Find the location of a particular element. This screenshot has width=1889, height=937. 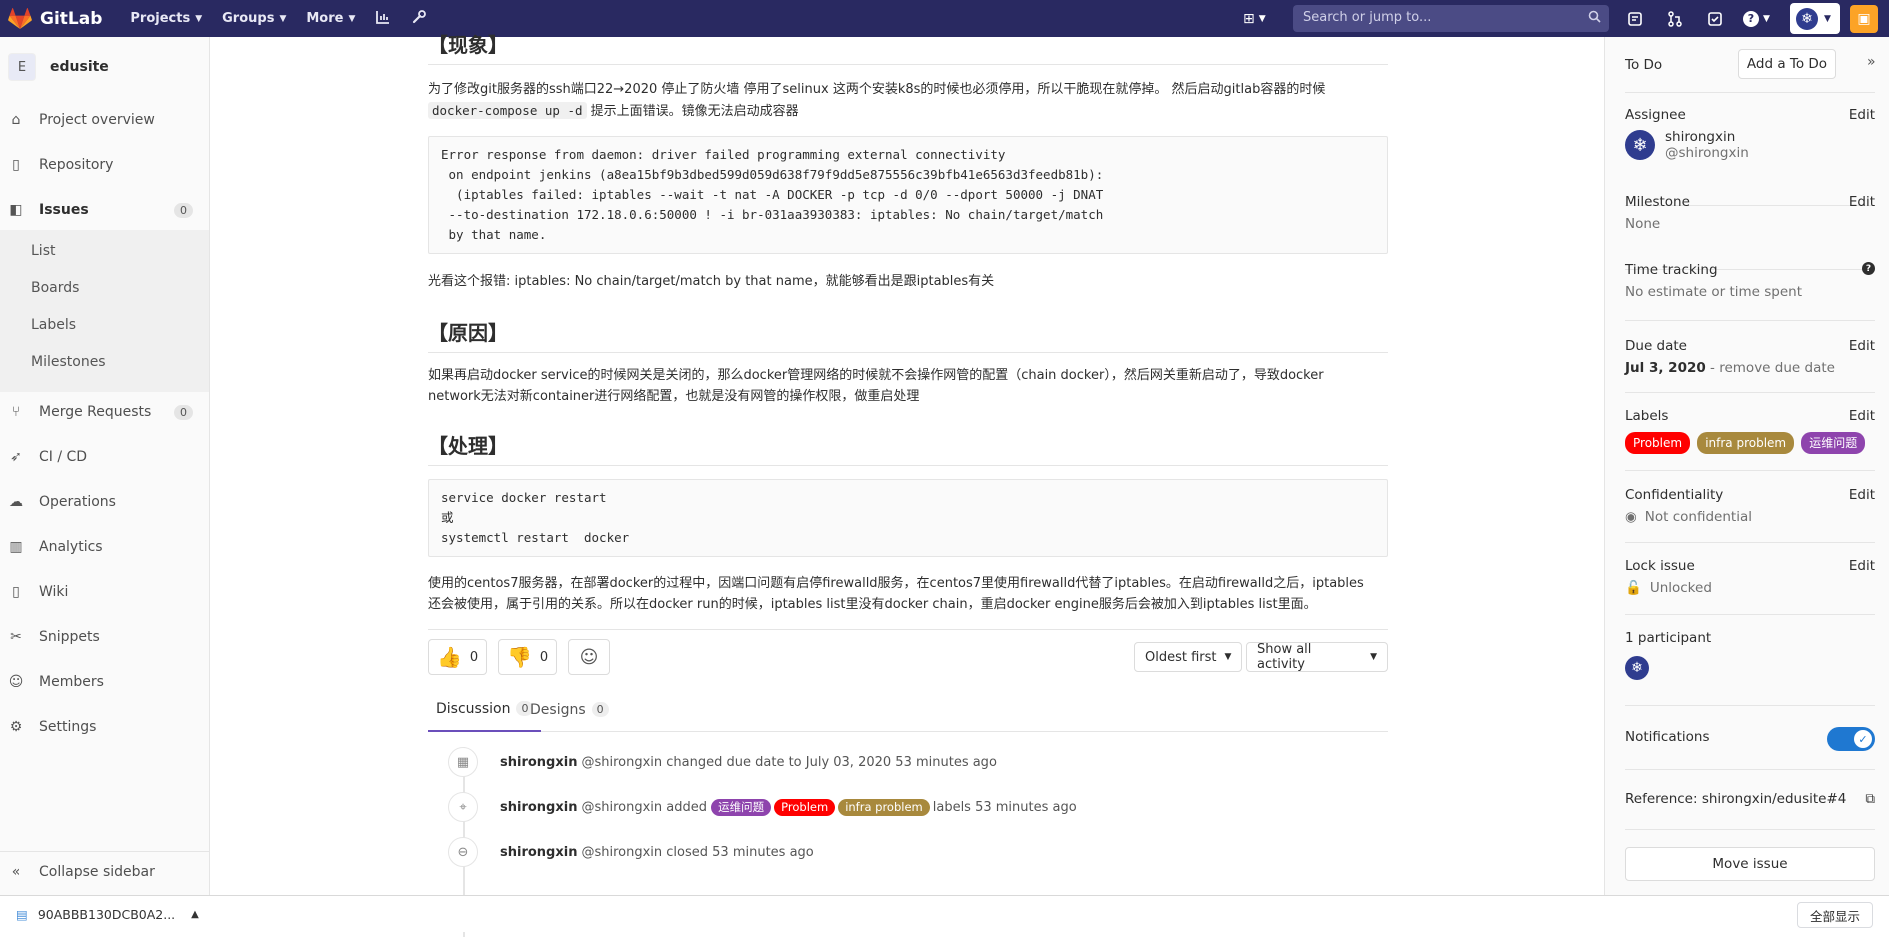

help-dropdown: ? ▼ is located at coordinates (1756, 18).